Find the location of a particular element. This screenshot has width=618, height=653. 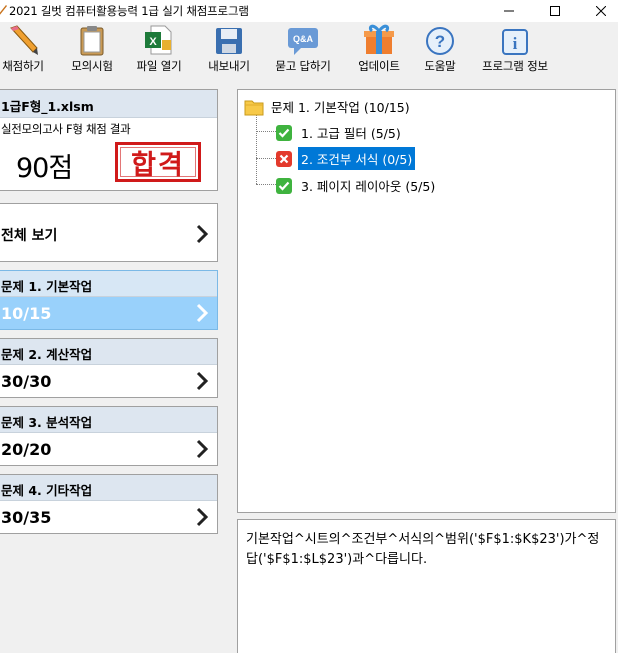

question-title: 문제 3. 분석작업 is located at coordinates (47, 422).